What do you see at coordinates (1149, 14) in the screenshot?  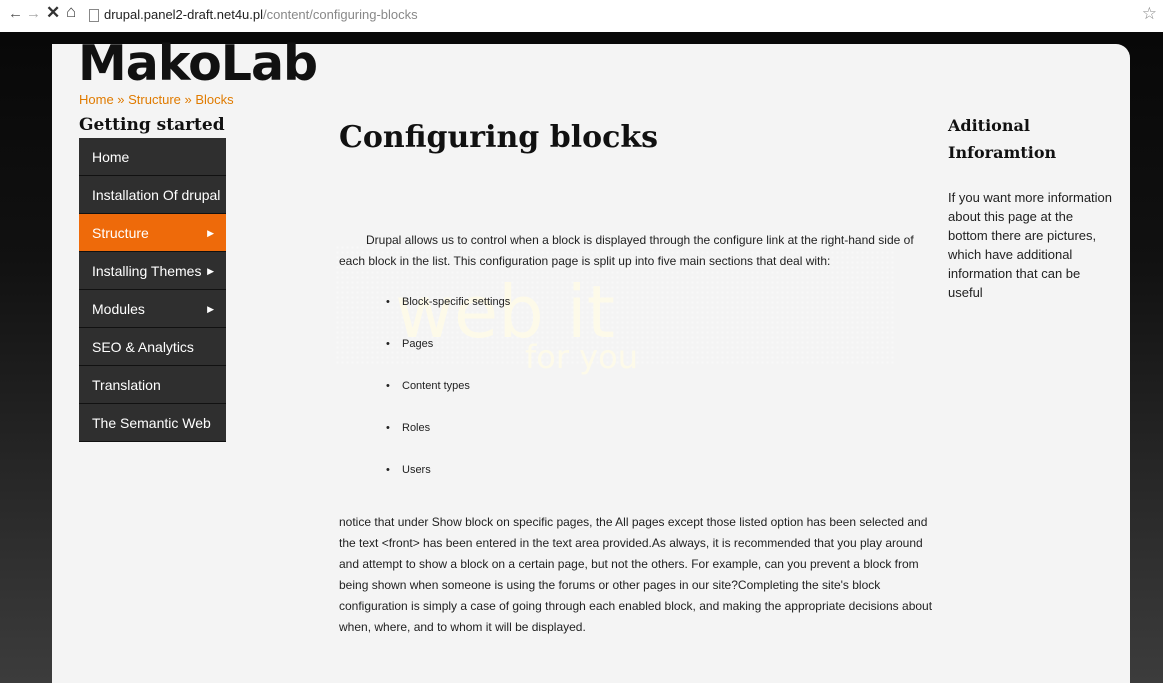 I see `bookmark-star-icon: ☆` at bounding box center [1149, 14].